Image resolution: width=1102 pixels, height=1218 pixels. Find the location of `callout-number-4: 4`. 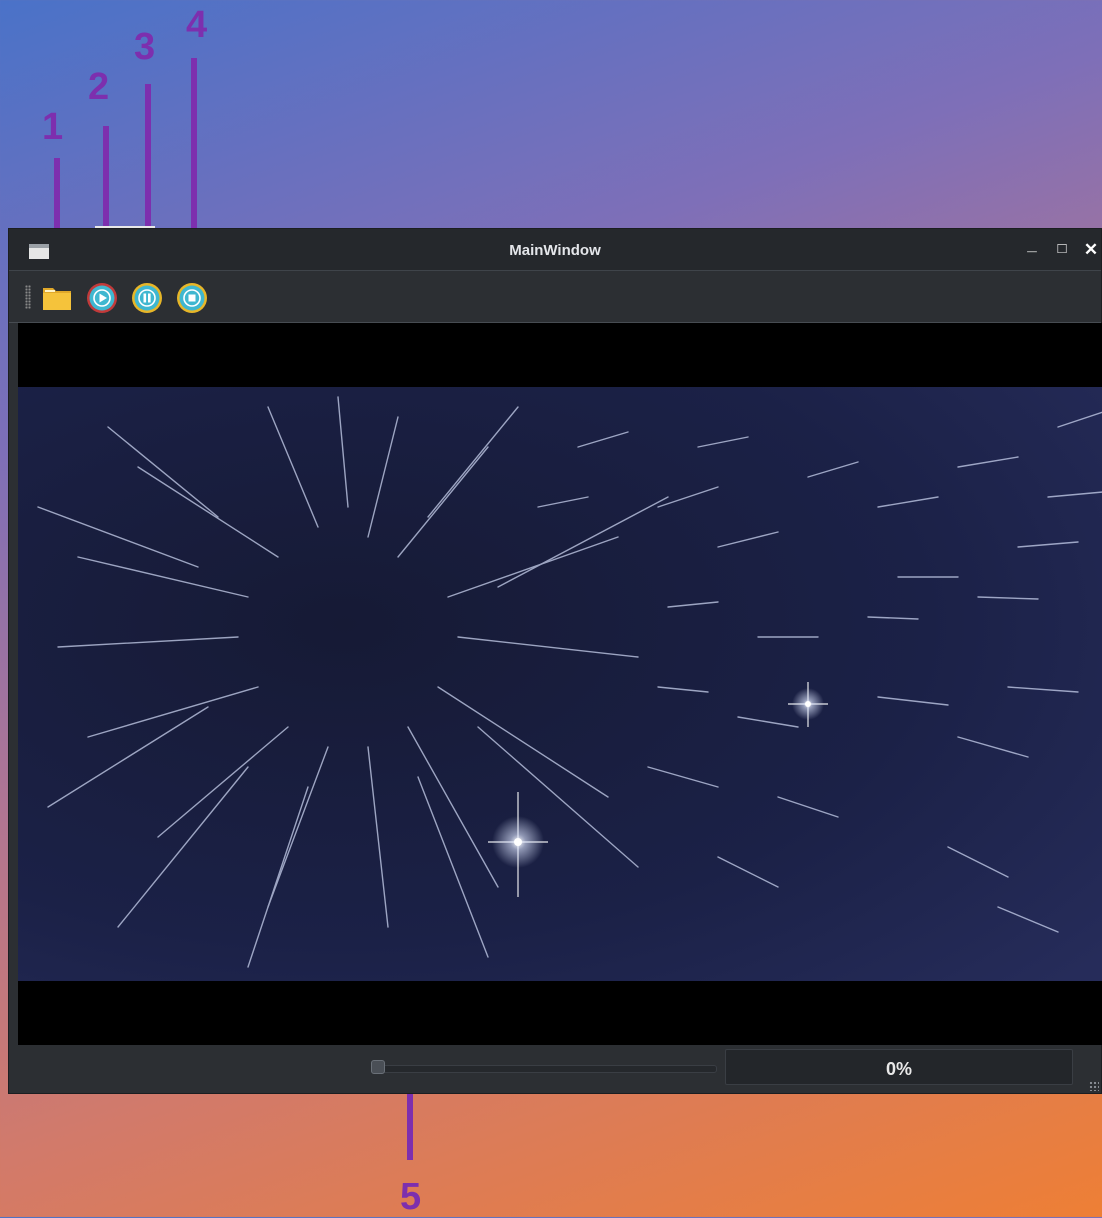

callout-number-4: 4 is located at coordinates (197, 25).